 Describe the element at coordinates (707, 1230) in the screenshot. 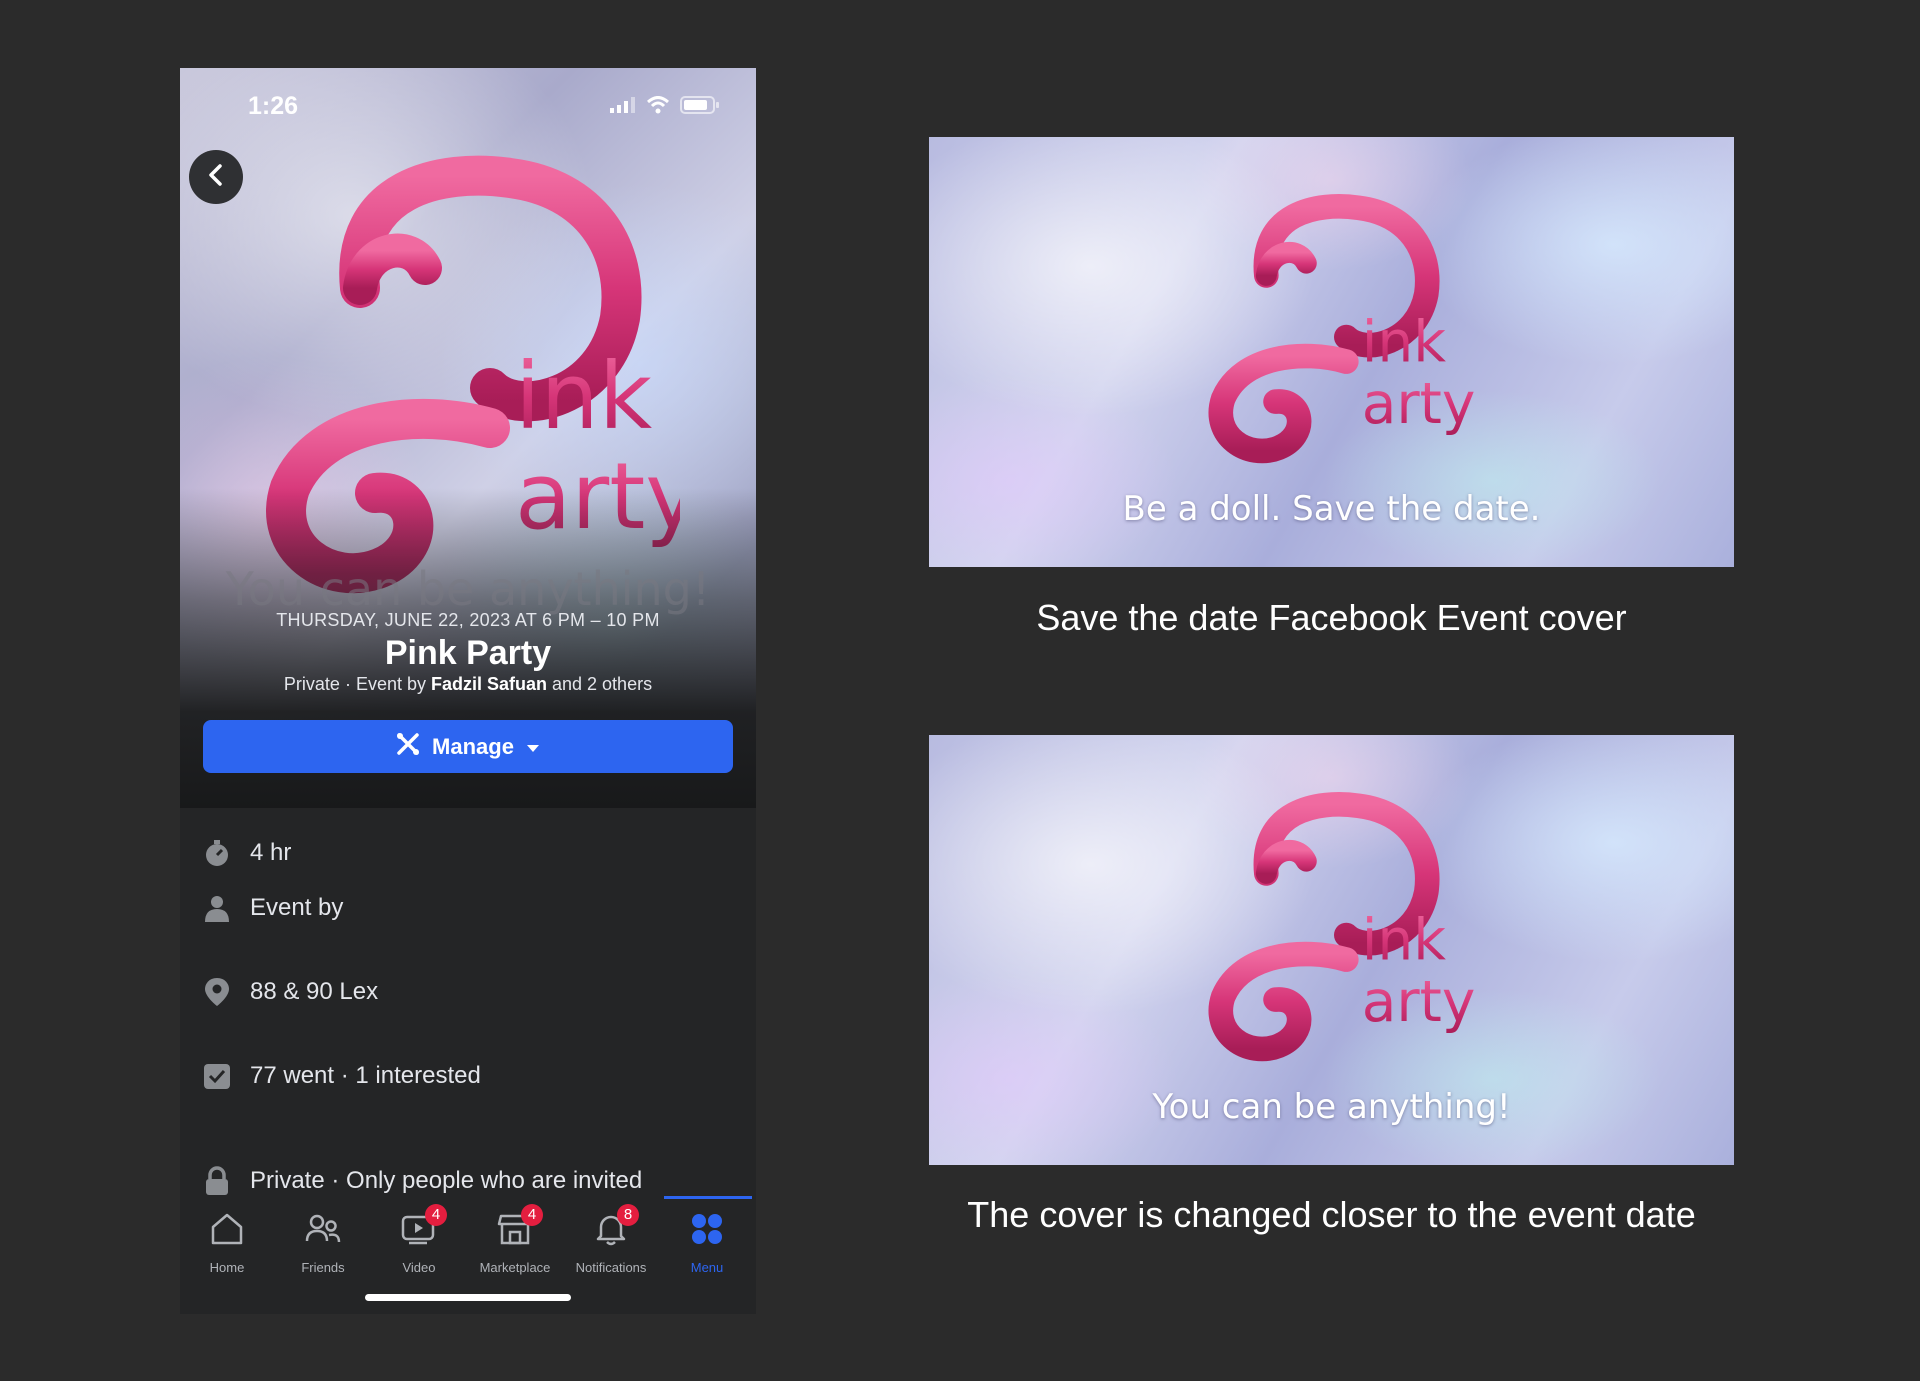

I see `menu-grid-icon` at that location.